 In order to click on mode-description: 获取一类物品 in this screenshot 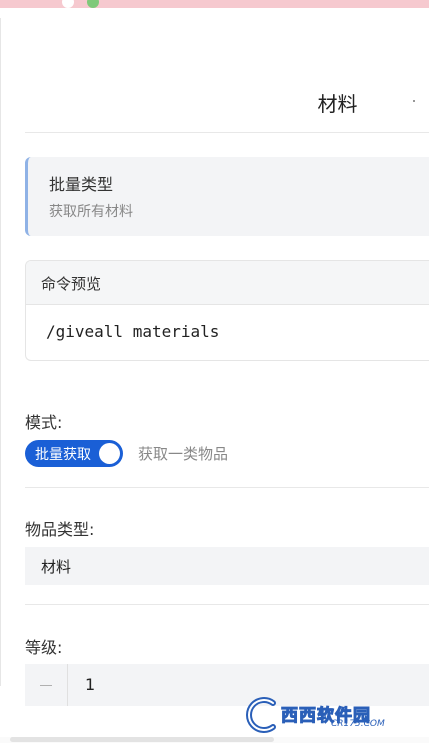, I will do `click(183, 454)`.